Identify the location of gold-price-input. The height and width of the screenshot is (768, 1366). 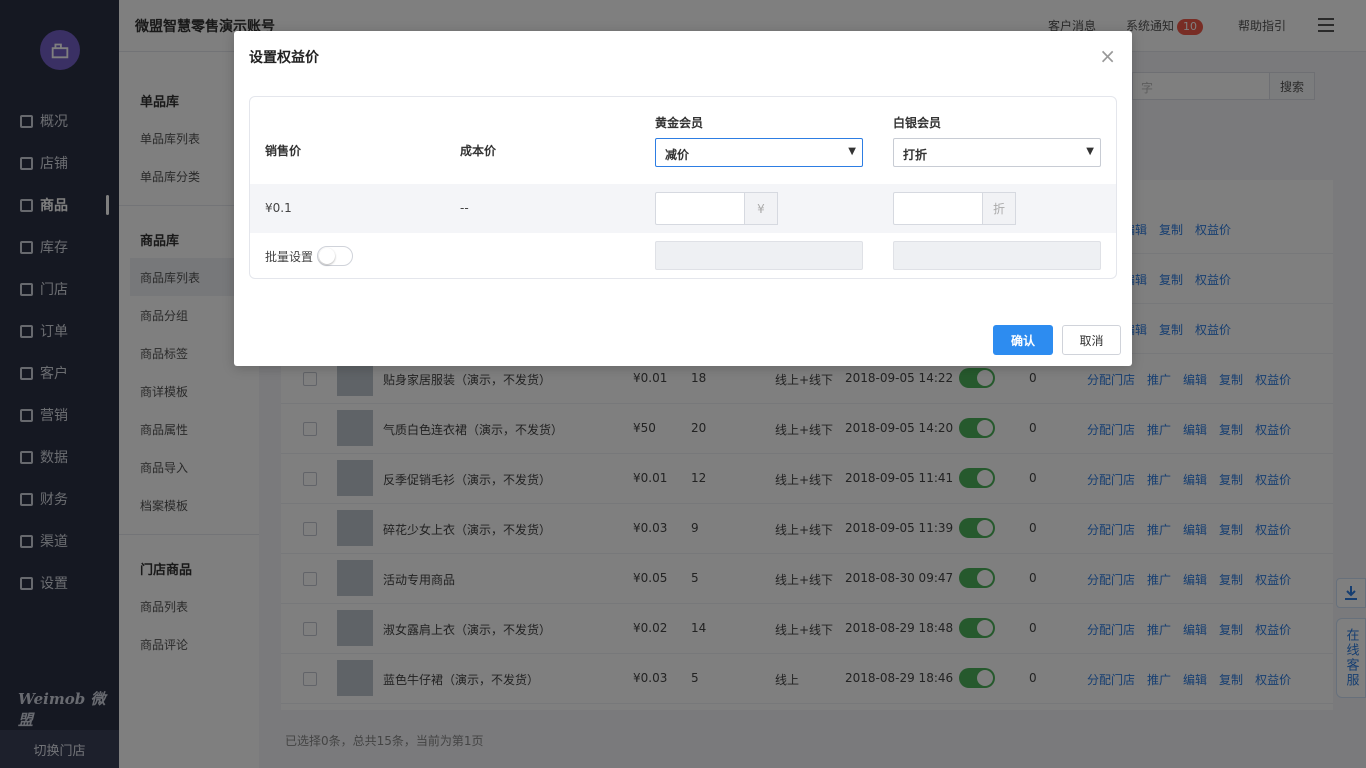
(700, 208).